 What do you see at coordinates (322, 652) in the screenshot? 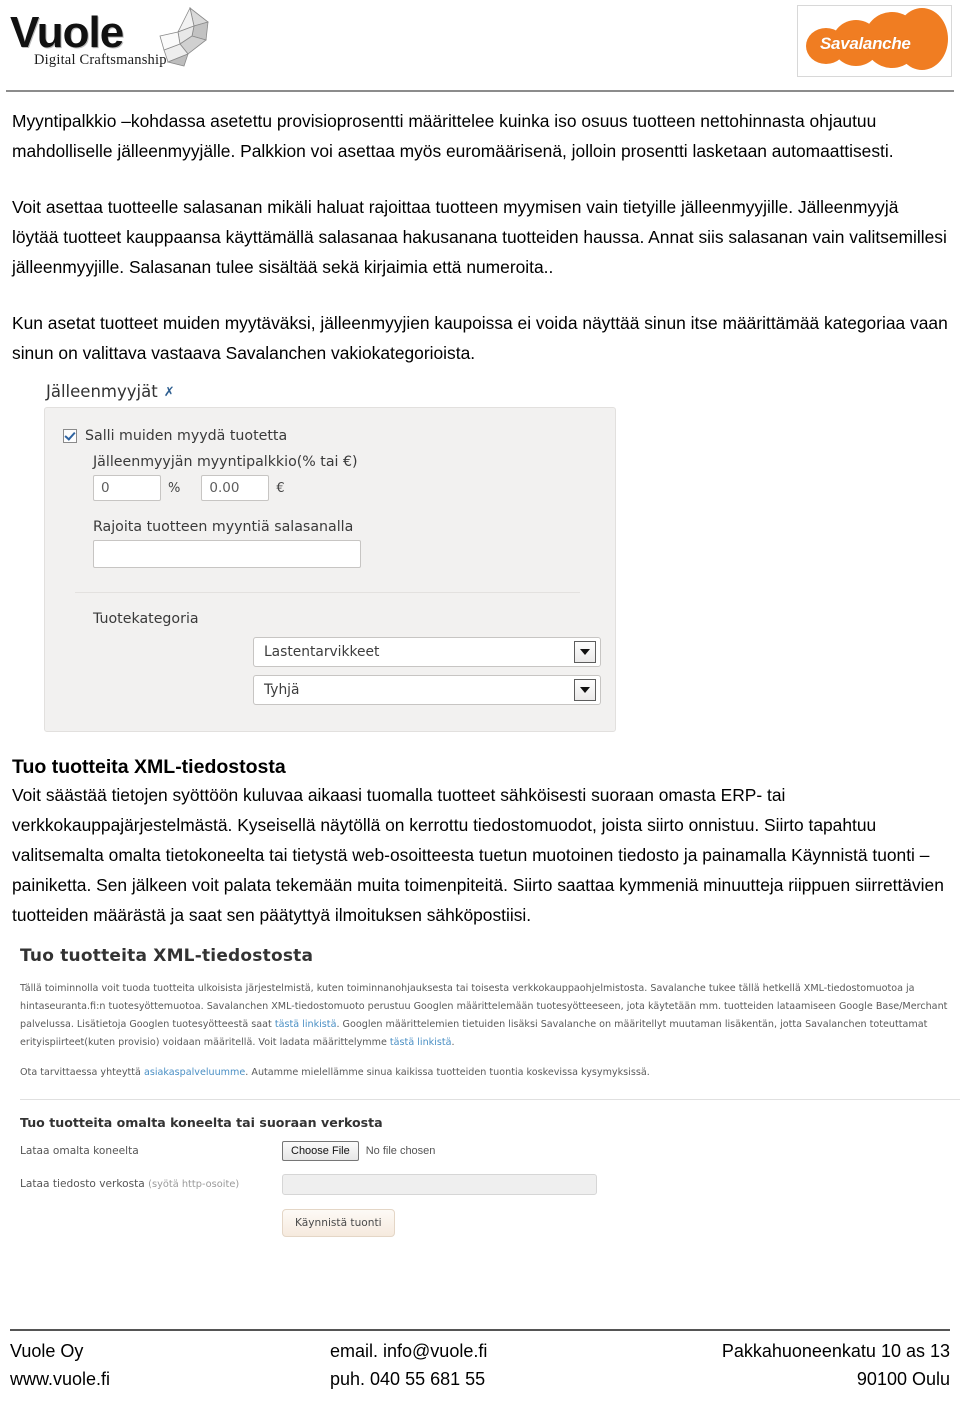
I see `category-select-primary-value: Lastentarvikkeet` at bounding box center [322, 652].